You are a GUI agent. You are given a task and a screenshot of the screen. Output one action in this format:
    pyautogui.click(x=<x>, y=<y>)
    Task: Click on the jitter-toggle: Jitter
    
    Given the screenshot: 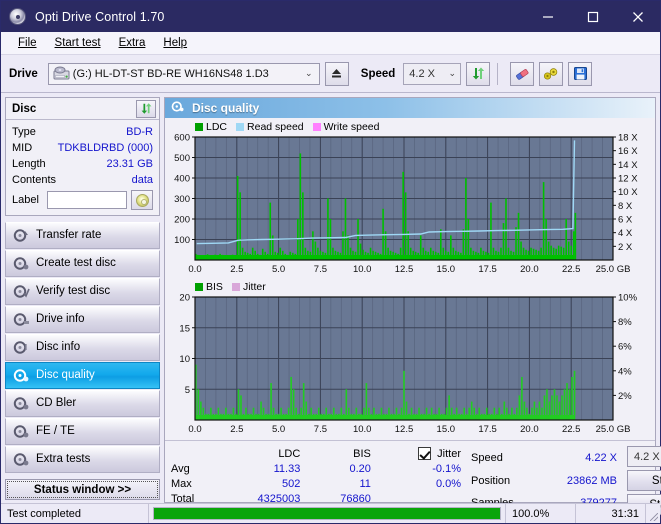 What is the action you would take?
    pyautogui.click(x=418, y=453)
    